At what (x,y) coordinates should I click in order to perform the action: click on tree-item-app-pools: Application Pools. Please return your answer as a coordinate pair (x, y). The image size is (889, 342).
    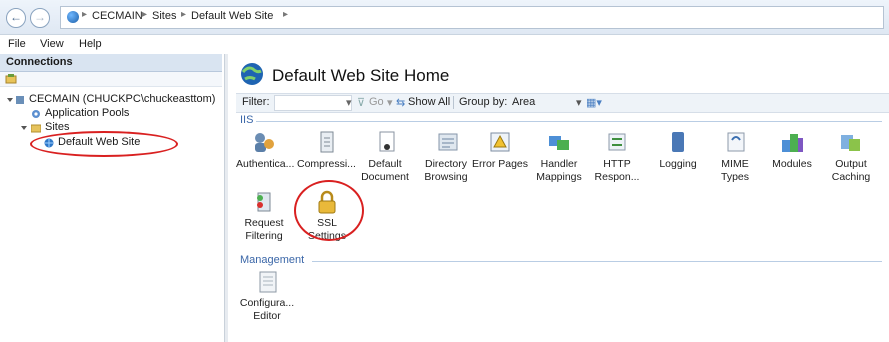
    Looking at the image, I should click on (87, 113).